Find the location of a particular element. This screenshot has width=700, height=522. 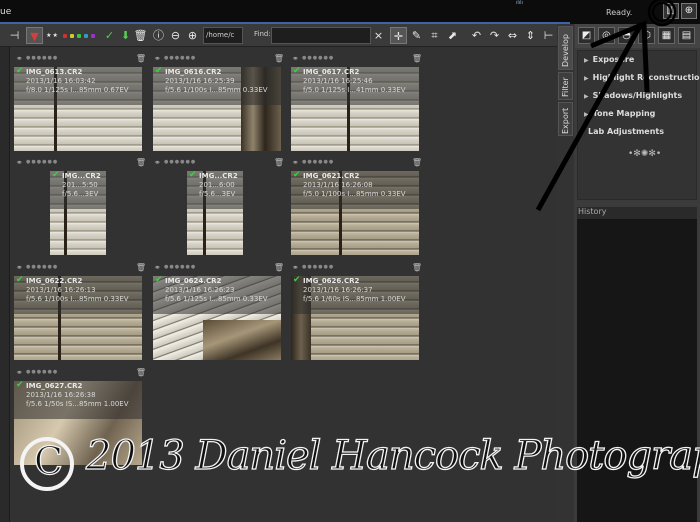

watermark-text: 2013 Daniel Hancock Photography is located at coordinates (392, 455).